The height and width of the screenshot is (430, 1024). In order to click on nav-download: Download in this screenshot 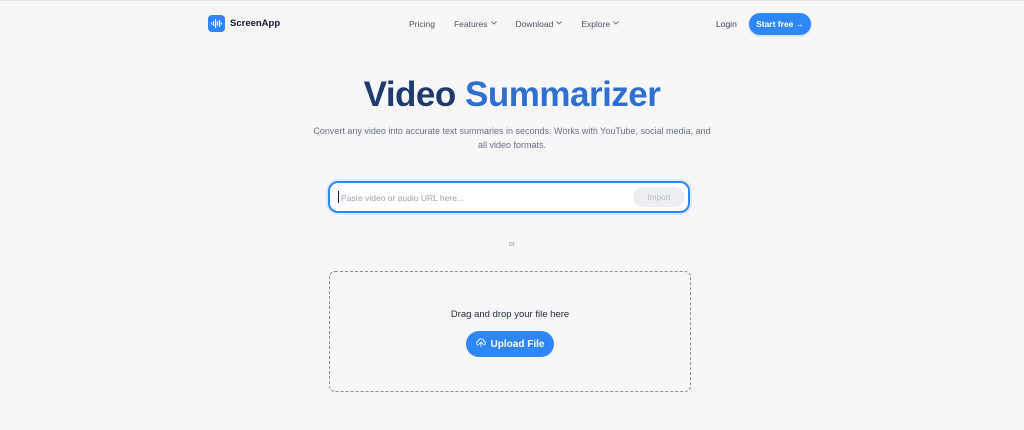, I will do `click(539, 24)`.